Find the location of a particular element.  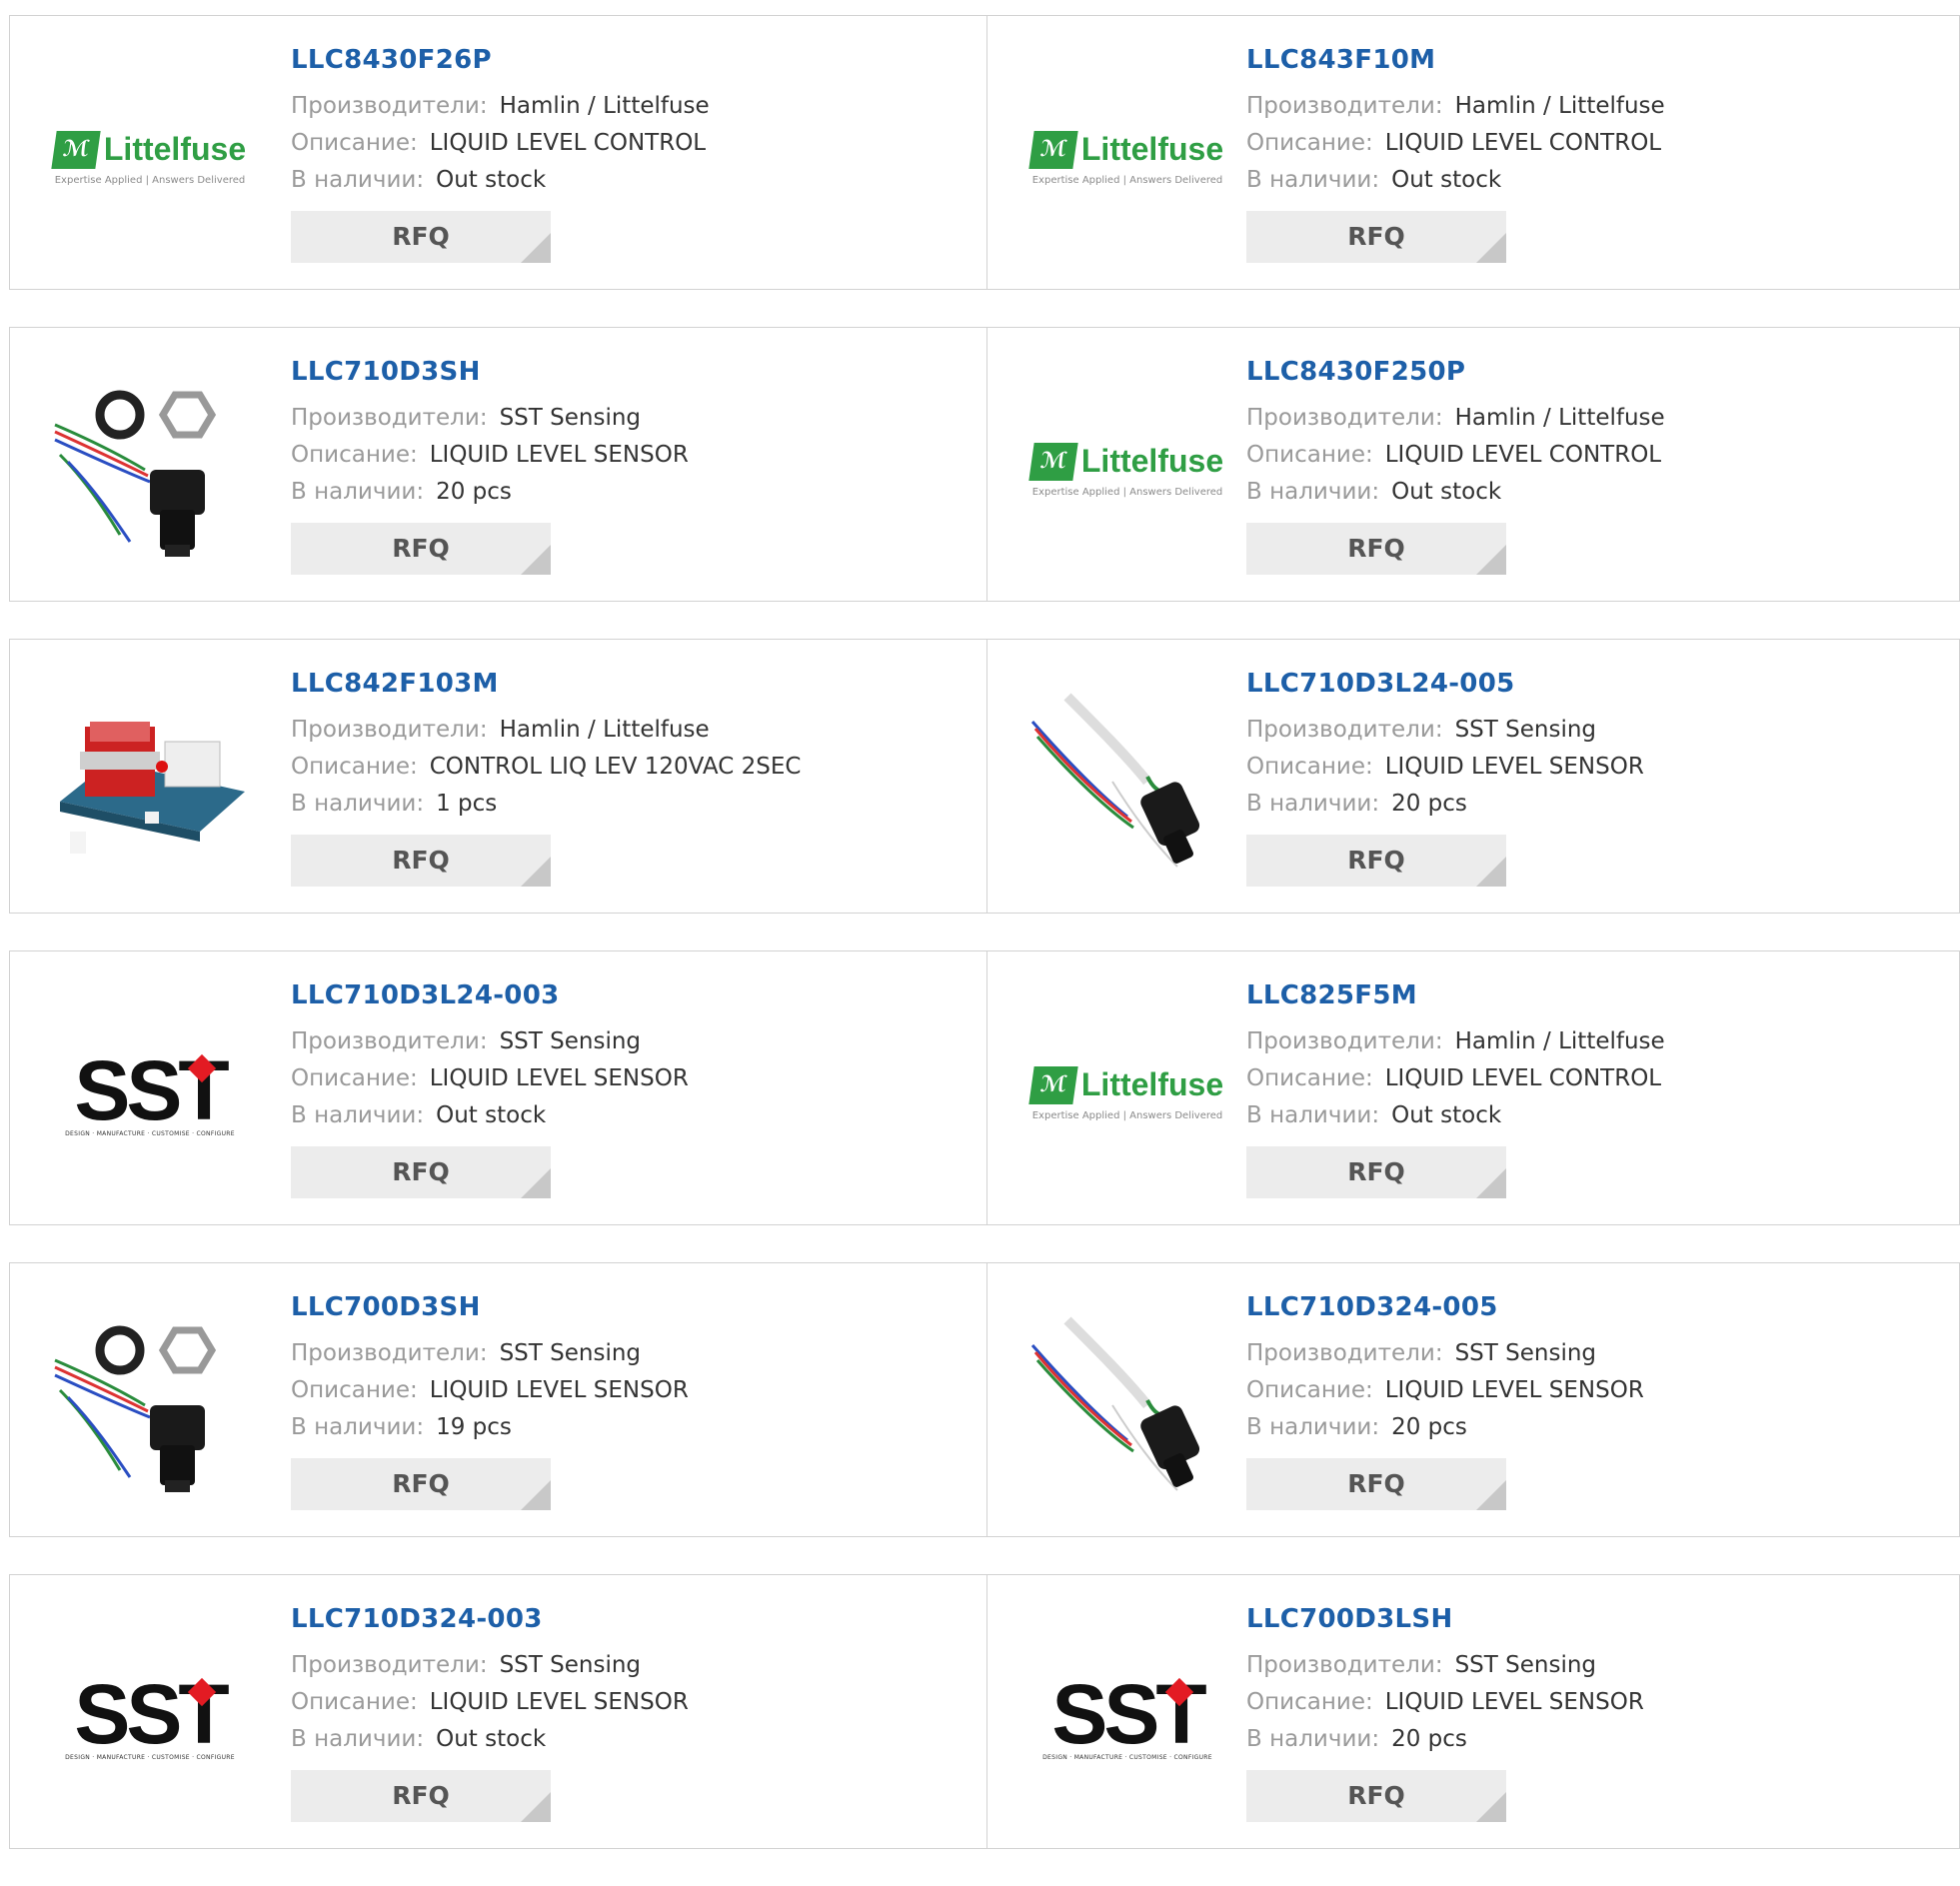

part-number-link: LLC825F5M is located at coordinates (1455, 995).